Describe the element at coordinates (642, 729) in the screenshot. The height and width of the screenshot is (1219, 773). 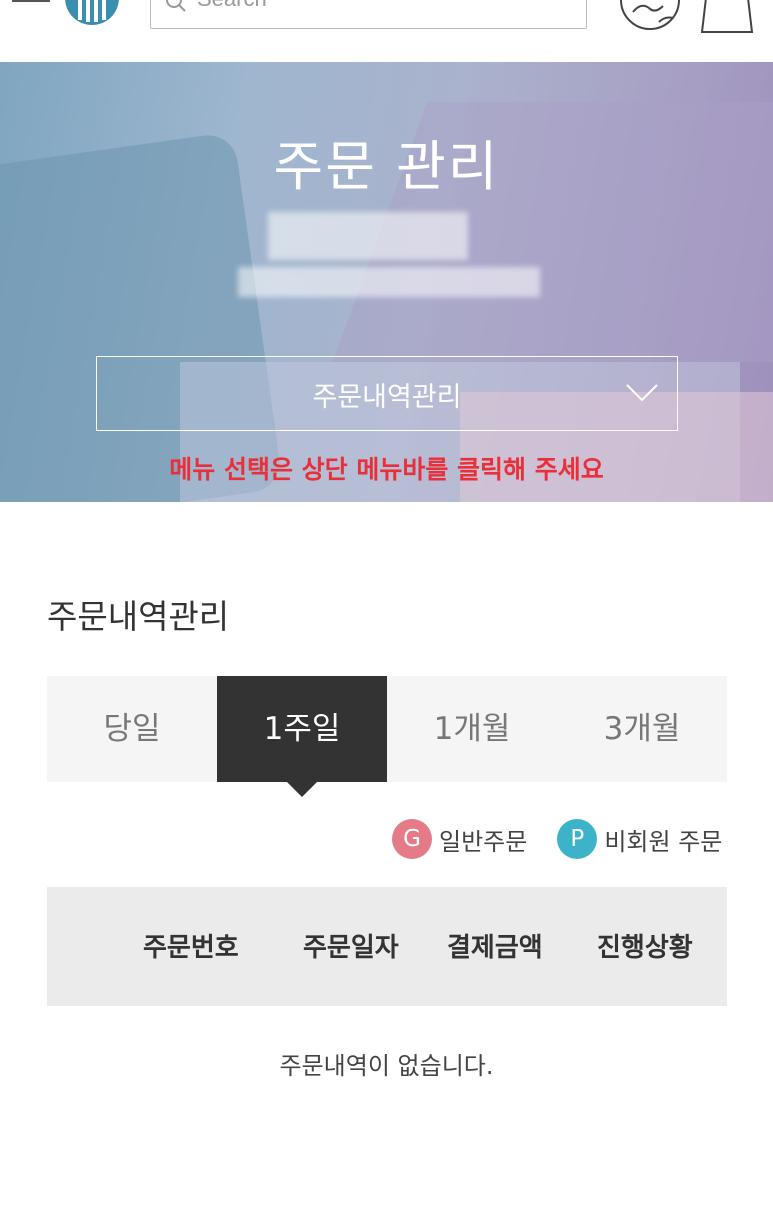
I see `tab-three-months: 3개월` at that location.